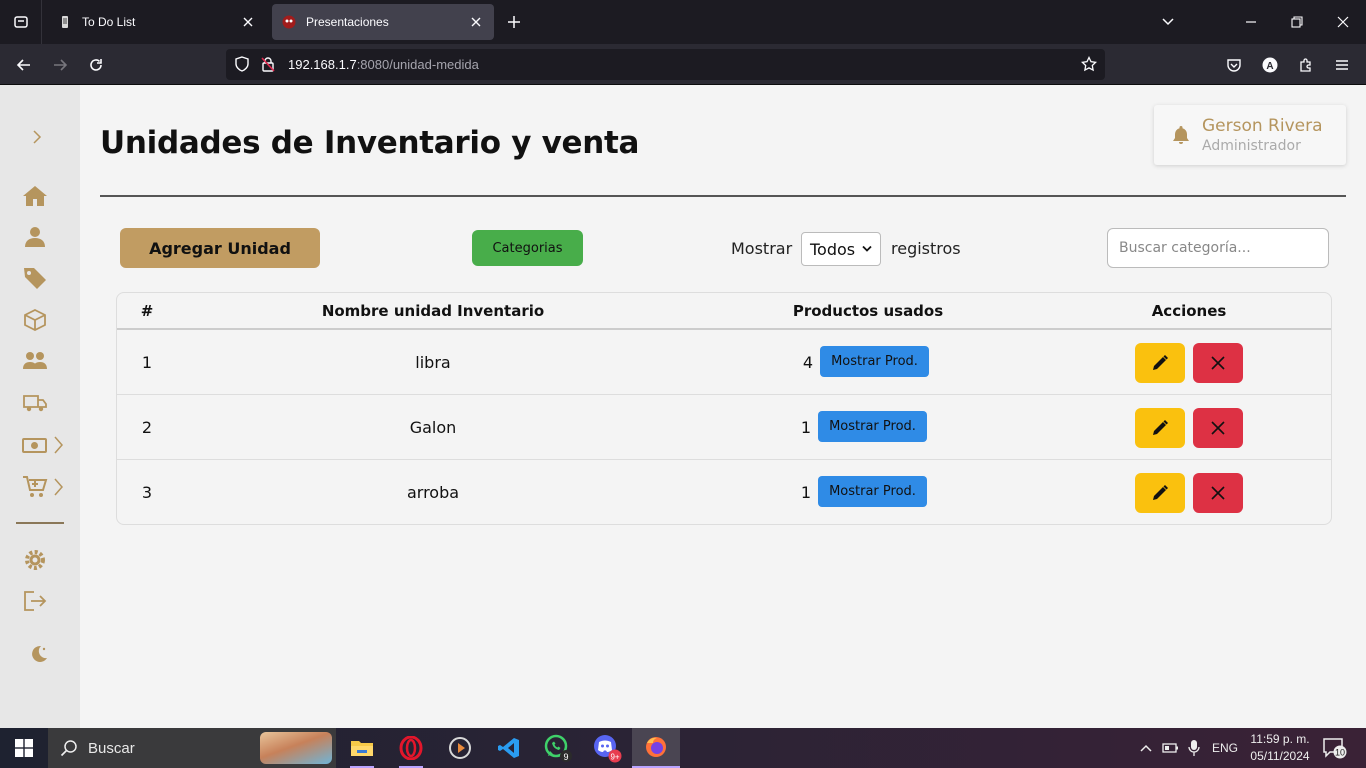 The width and height of the screenshot is (1366, 768). I want to click on taskbar-vscode, so click(509, 748).